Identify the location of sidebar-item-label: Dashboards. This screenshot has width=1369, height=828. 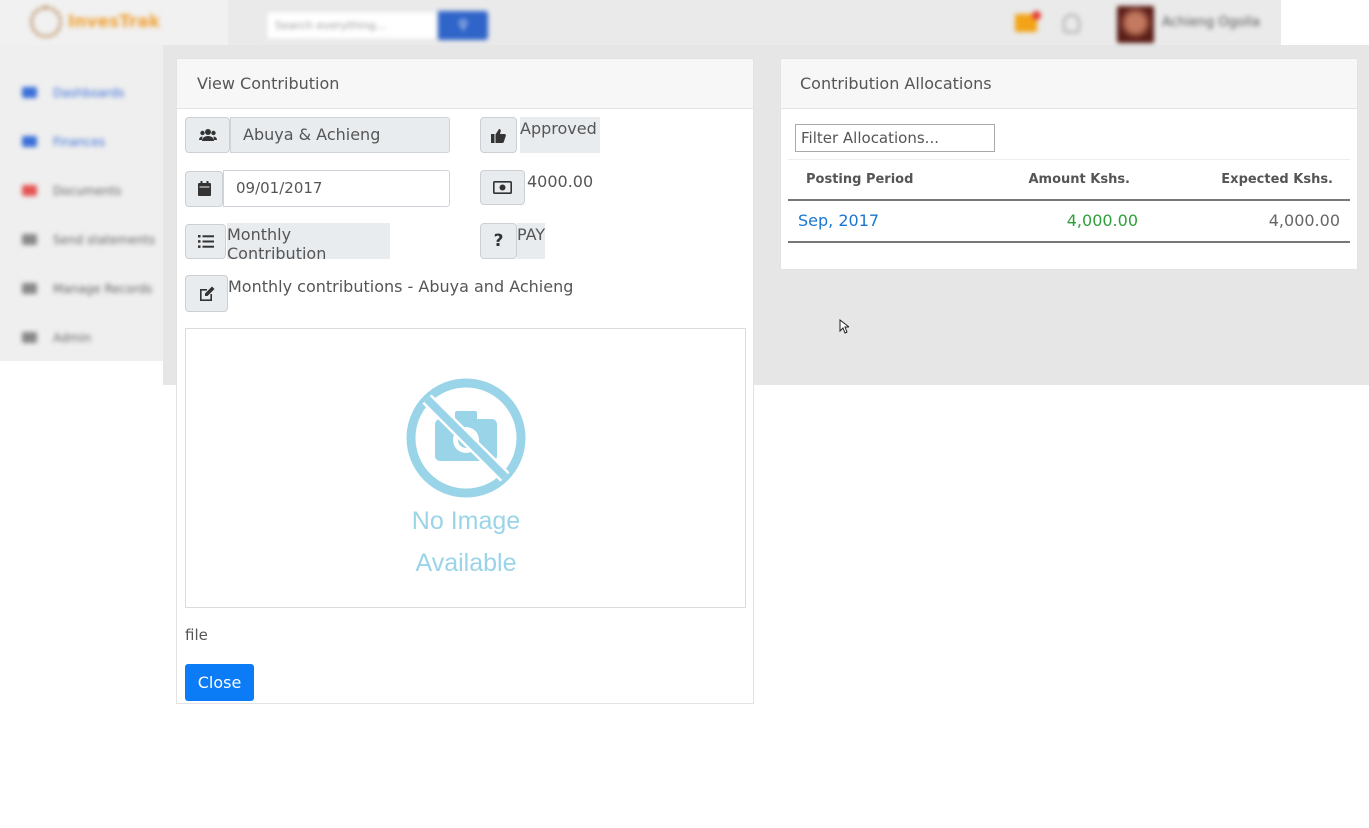
(89, 92).